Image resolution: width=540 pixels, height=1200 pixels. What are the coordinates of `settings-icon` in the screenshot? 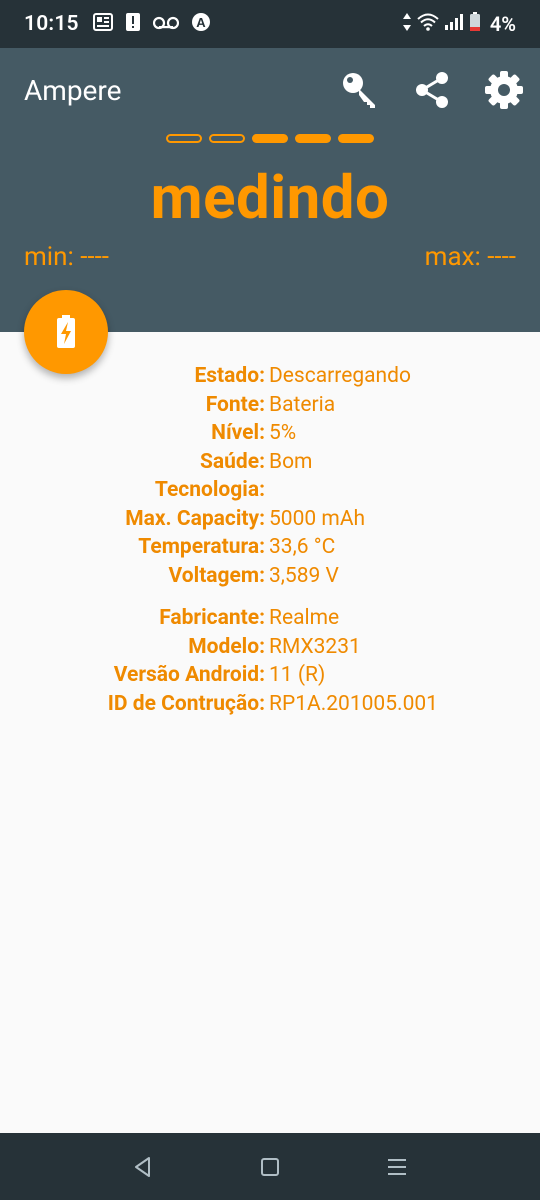 It's located at (504, 90).